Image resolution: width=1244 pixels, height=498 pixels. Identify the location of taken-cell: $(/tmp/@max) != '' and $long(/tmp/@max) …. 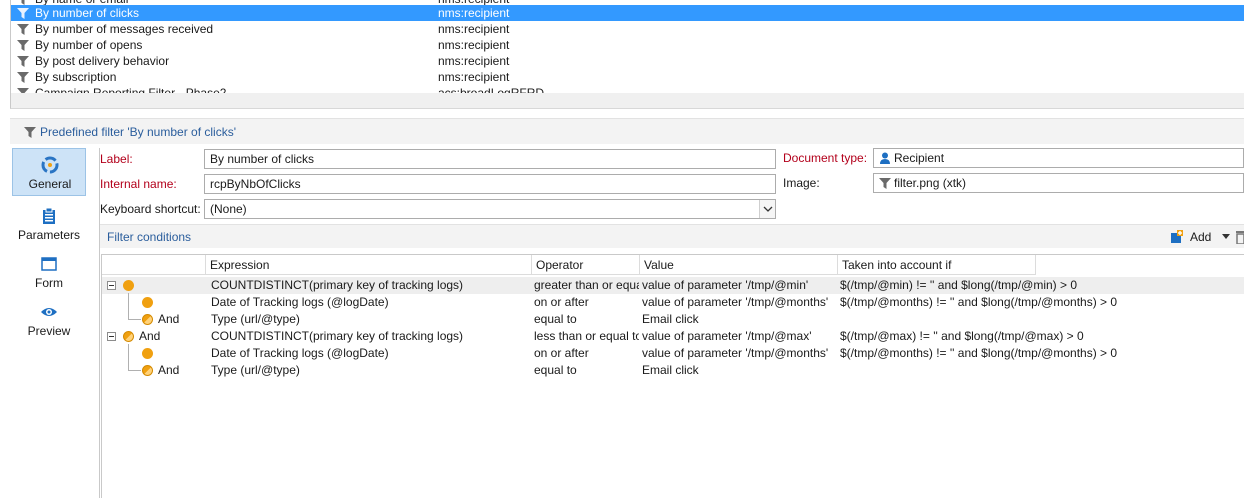
(962, 336).